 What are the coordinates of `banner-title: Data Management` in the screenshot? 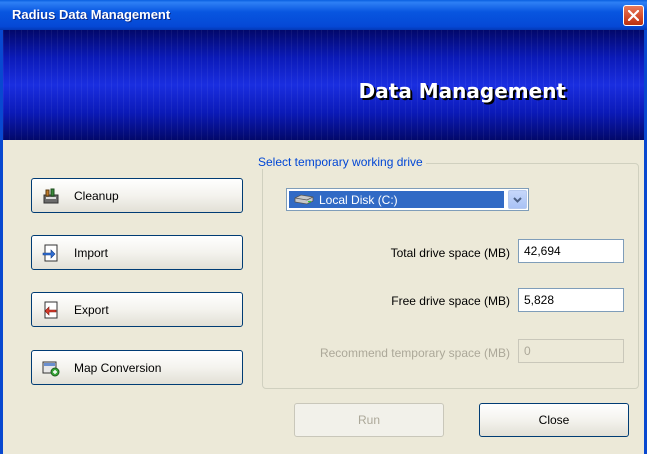 It's located at (462, 91).